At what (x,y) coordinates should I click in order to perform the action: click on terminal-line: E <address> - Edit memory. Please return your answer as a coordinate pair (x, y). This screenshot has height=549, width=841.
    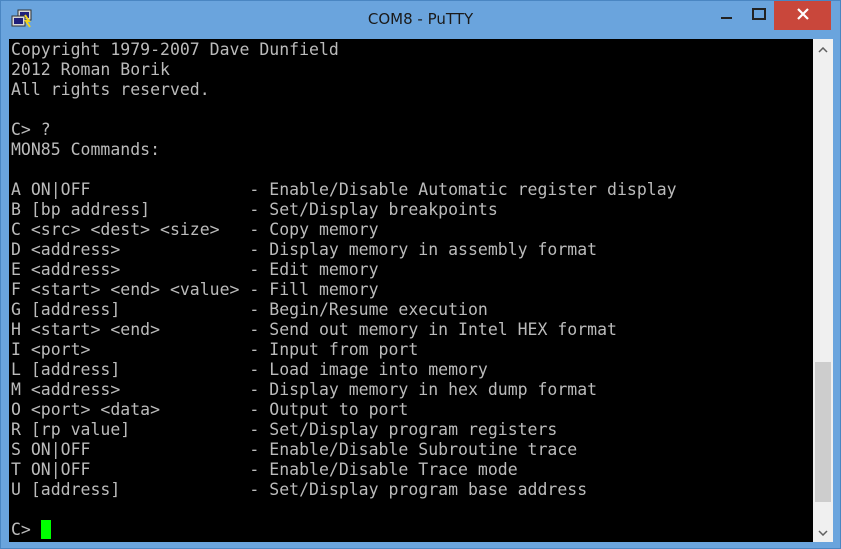
    Looking at the image, I should click on (344, 270).